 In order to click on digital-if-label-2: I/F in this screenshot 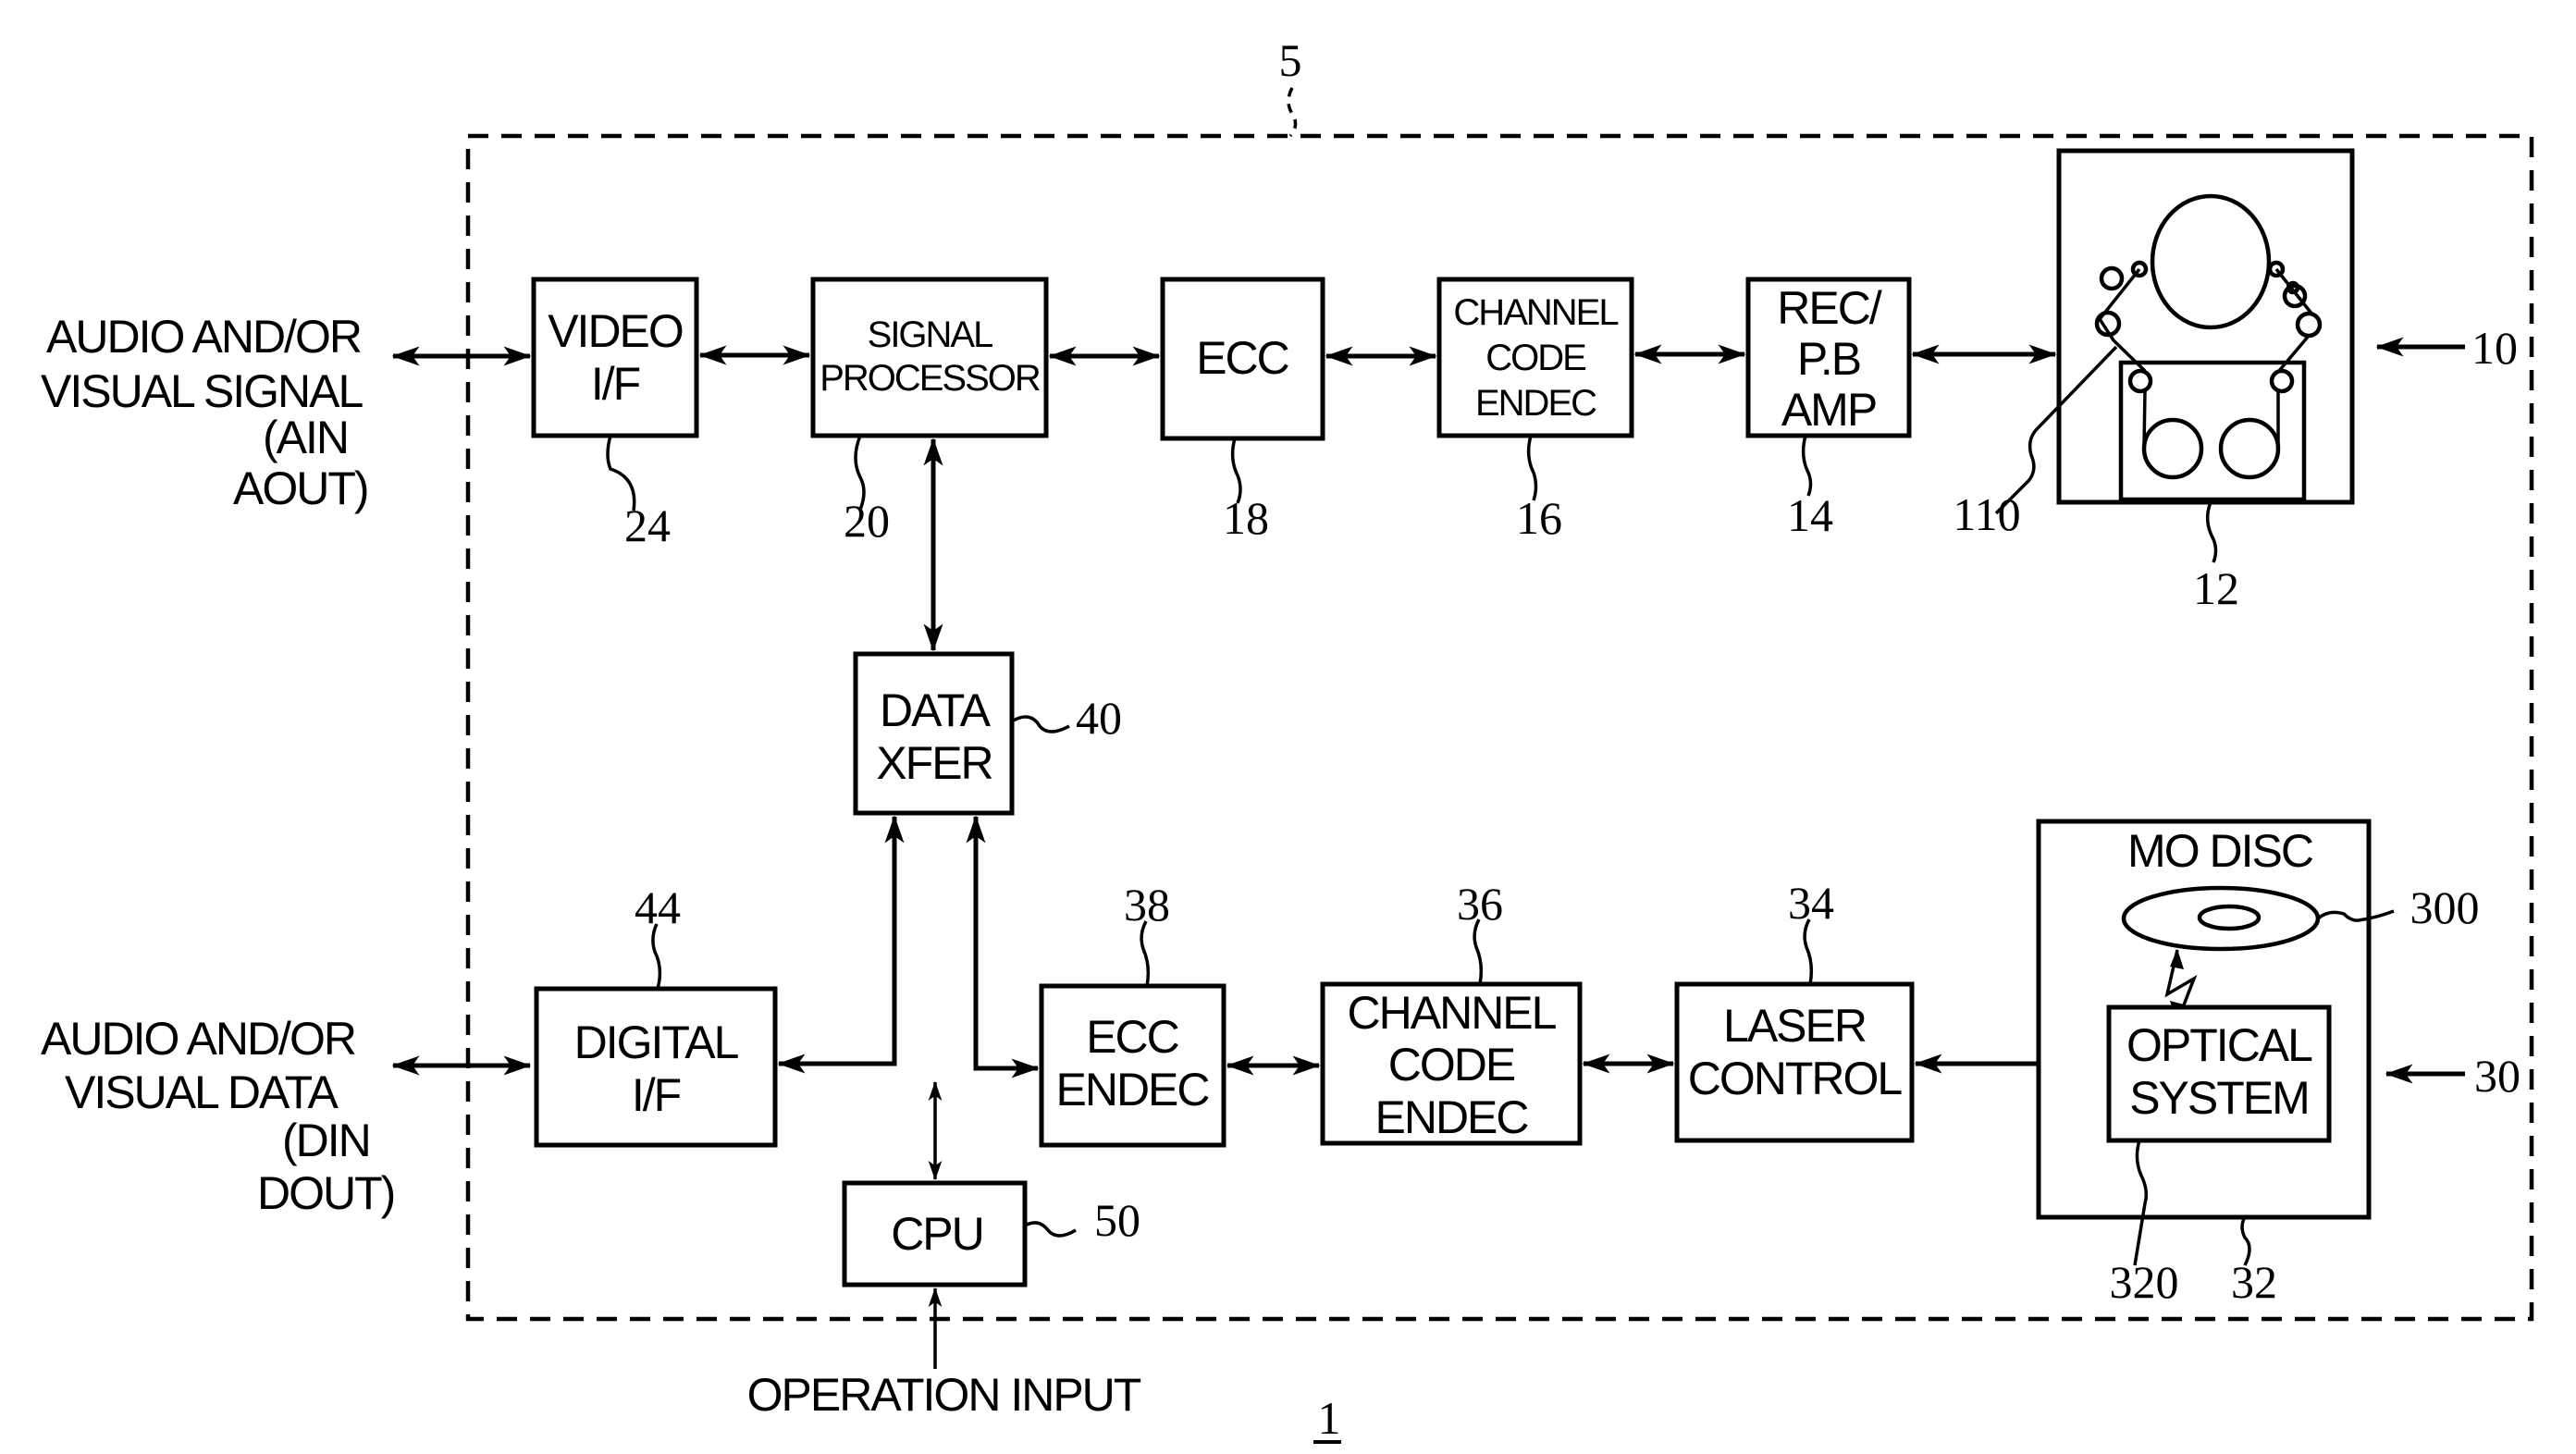, I will do `click(656, 1095)`.